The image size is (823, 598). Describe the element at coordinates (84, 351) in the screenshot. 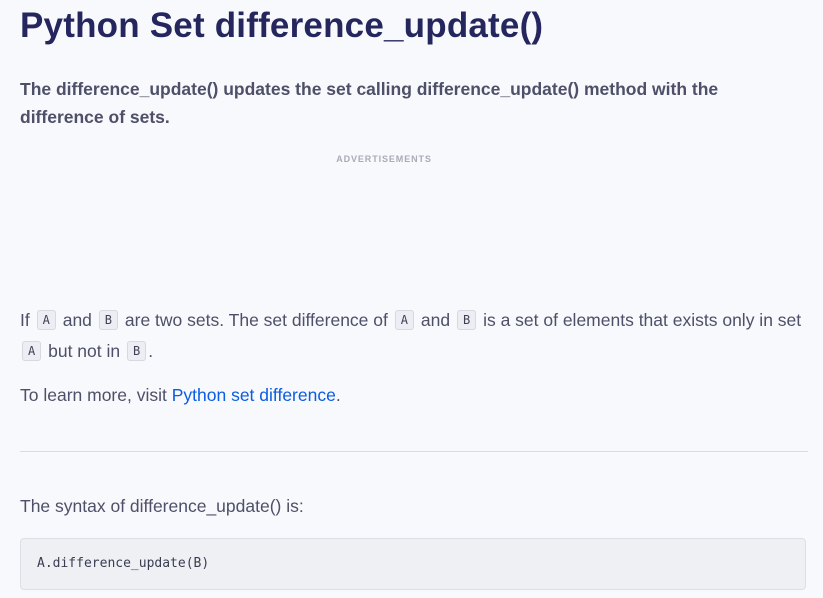

I see `text-segment: but not in` at that location.